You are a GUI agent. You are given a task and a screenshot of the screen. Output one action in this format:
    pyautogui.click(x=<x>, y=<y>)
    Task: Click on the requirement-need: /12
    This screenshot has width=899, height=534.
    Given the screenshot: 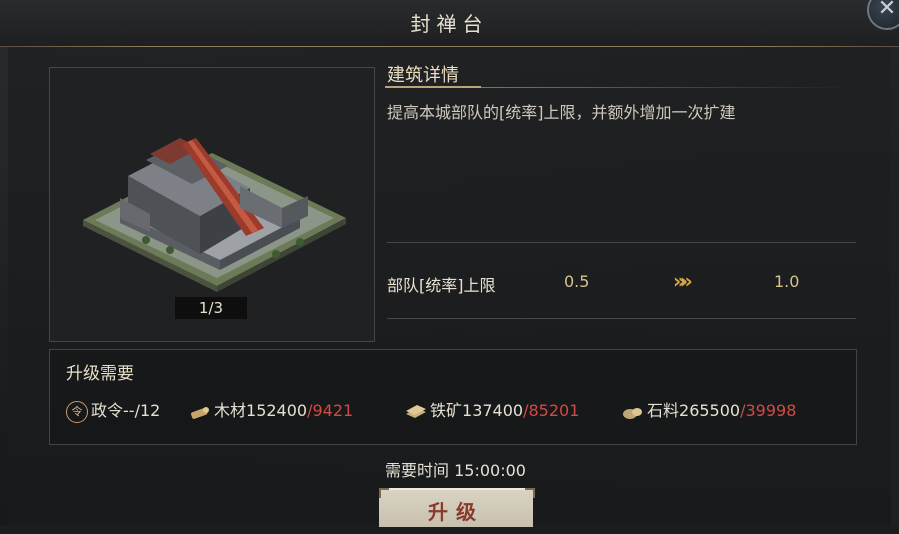 What is the action you would take?
    pyautogui.click(x=147, y=410)
    